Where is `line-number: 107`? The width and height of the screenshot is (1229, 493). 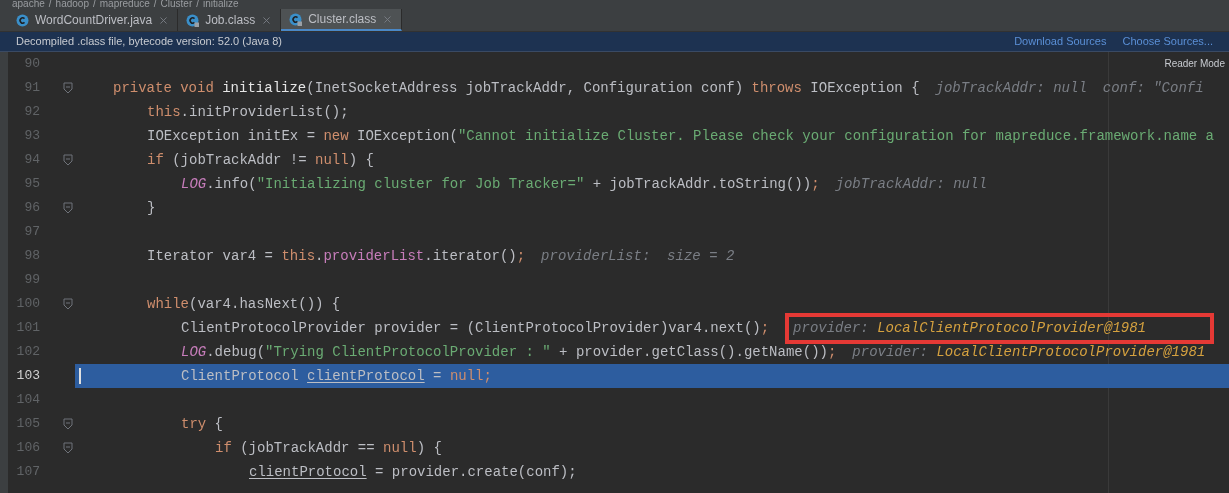
line-number: 107 is located at coordinates (27, 472).